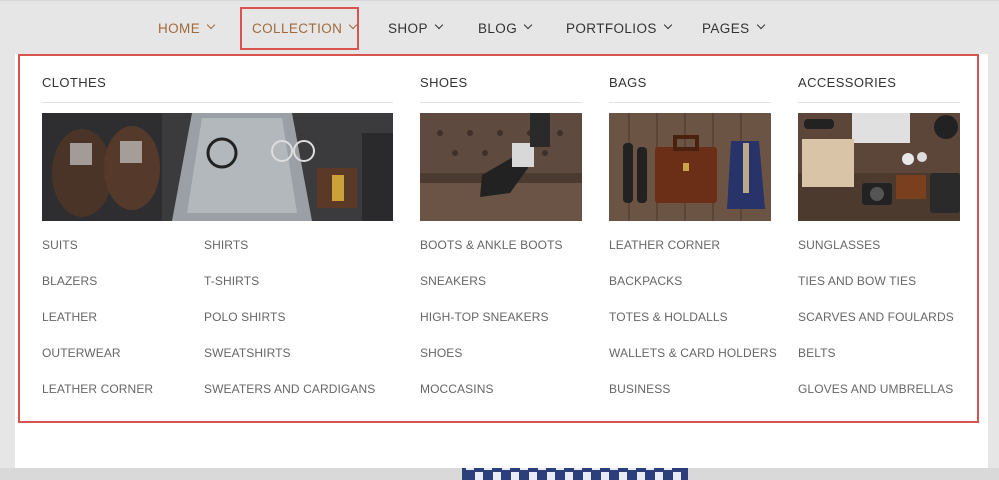 This screenshot has height=480, width=999. Describe the element at coordinates (289, 389) in the screenshot. I see `clothes-link-sweaters-cardigans: SWEATERS AND CARDIGANS` at that location.